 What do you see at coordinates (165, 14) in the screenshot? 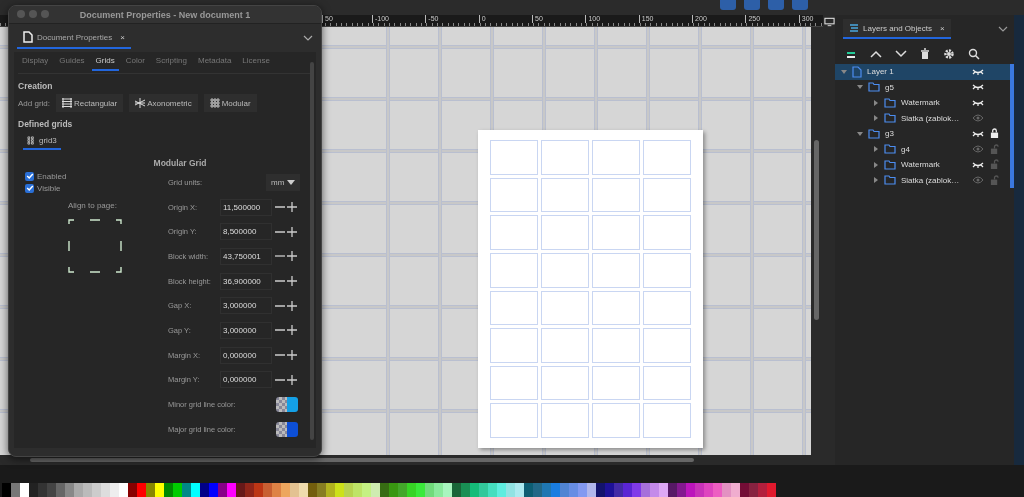
I see `window-title: Document Properties - New document 1` at bounding box center [165, 14].